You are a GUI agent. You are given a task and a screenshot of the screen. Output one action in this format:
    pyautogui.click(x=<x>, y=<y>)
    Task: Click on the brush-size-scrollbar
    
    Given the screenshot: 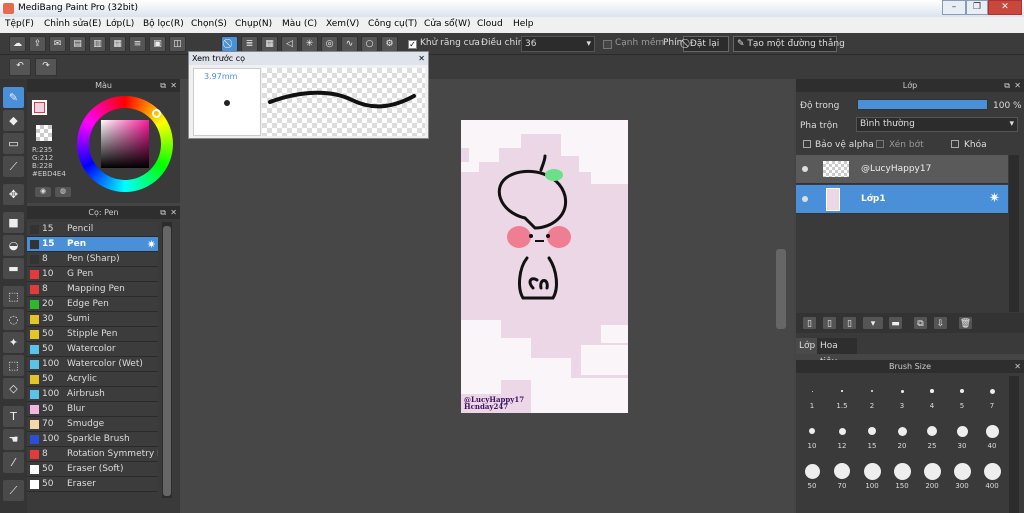 What is the action you would take?
    pyautogui.click(x=1014, y=444)
    